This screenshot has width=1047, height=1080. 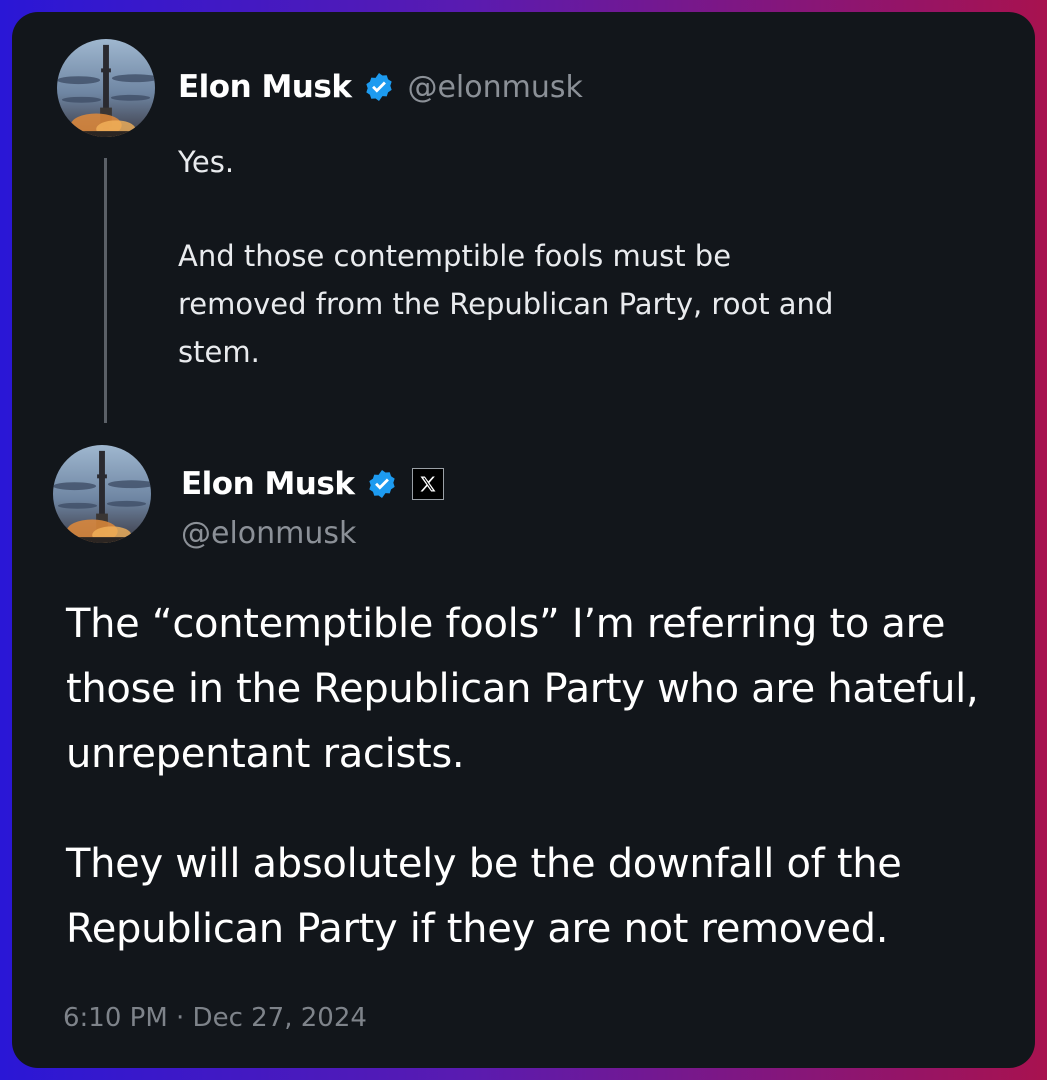 I want to click on main-post-header: Elon Musk, so click(x=313, y=484).